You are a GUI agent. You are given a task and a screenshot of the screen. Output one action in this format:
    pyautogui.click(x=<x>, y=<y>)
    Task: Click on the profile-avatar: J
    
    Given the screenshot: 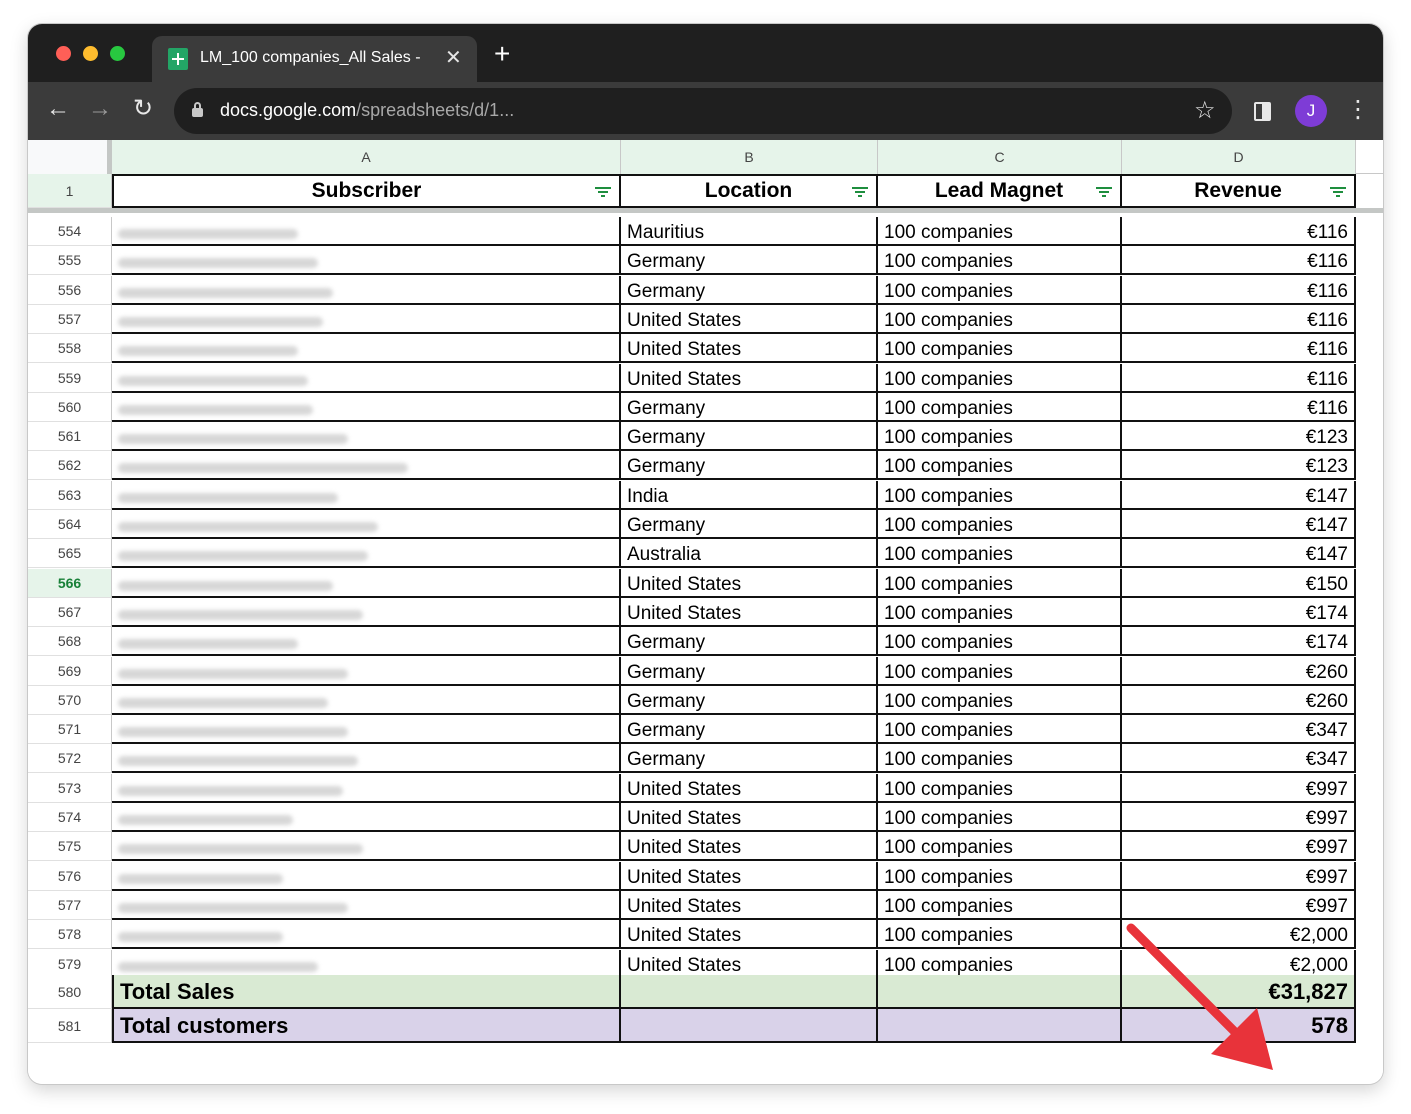 What is the action you would take?
    pyautogui.click(x=1311, y=111)
    